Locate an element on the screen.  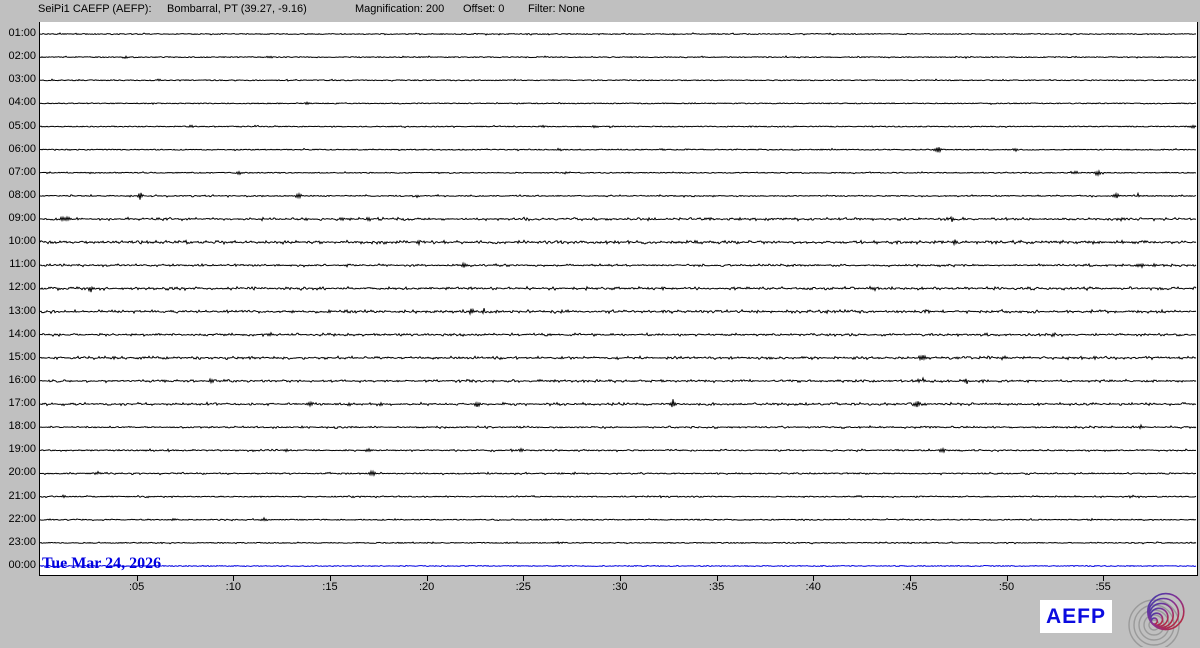
hour-label: 15:00 is located at coordinates (22, 356).